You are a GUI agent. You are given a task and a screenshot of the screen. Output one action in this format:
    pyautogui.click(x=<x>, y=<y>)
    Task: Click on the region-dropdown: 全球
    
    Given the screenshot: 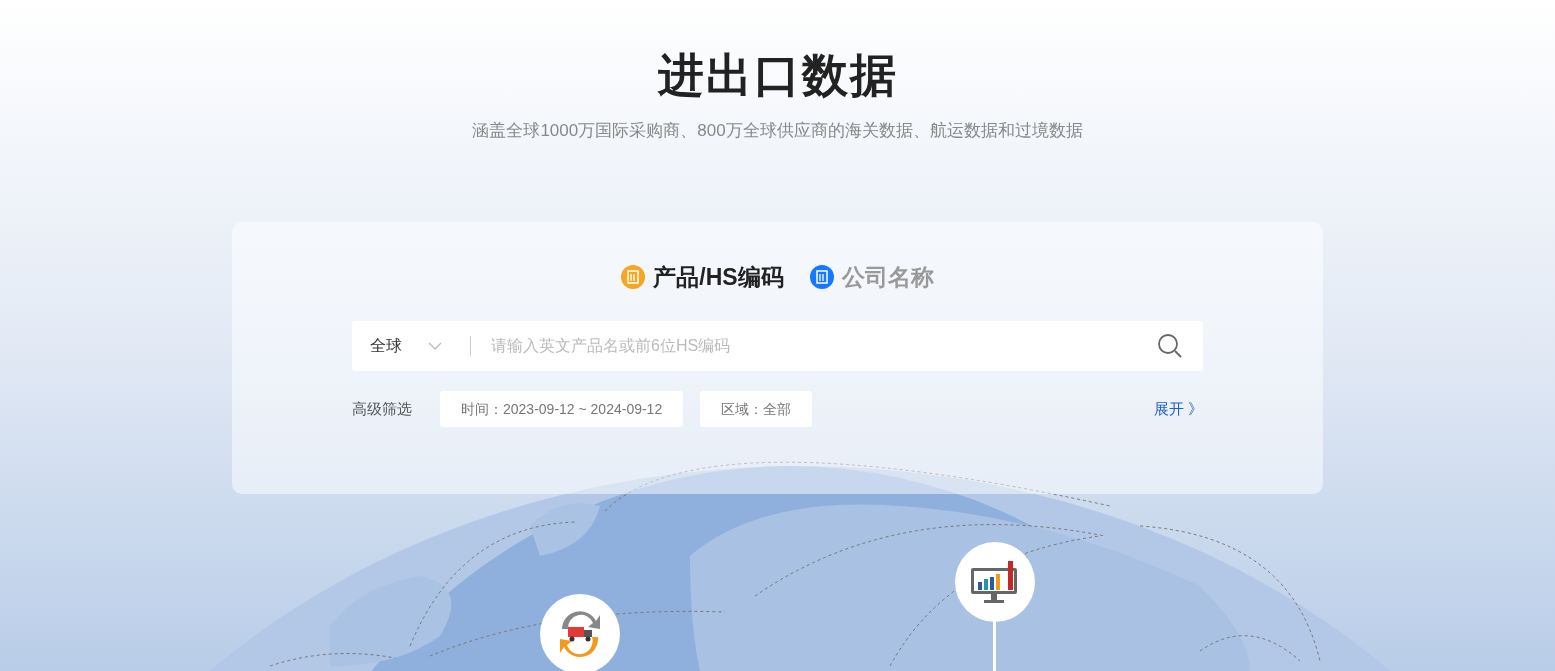 What is the action you would take?
    pyautogui.click(x=410, y=346)
    